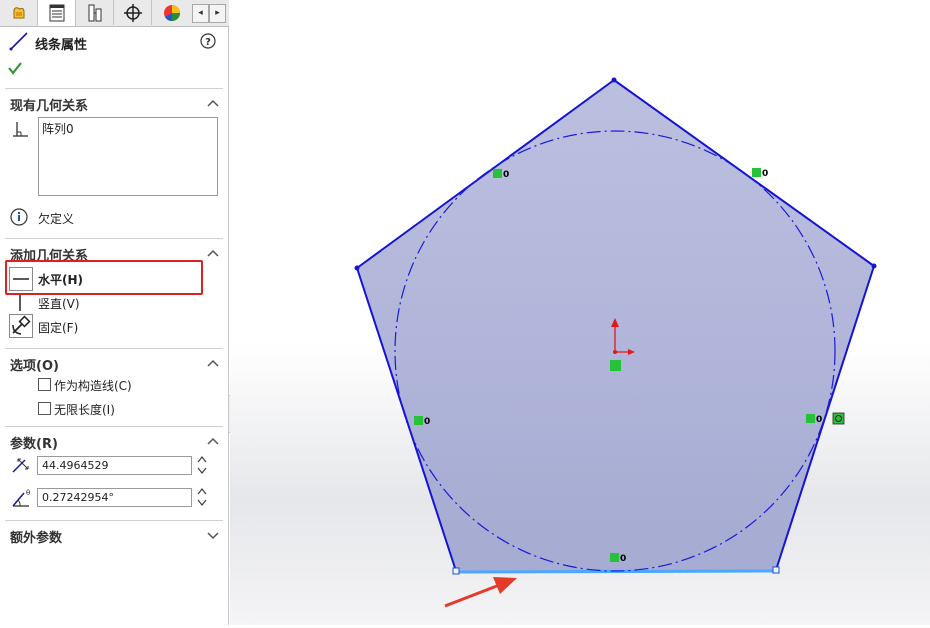  I want to click on angle-icon: θ, so click(21, 498).